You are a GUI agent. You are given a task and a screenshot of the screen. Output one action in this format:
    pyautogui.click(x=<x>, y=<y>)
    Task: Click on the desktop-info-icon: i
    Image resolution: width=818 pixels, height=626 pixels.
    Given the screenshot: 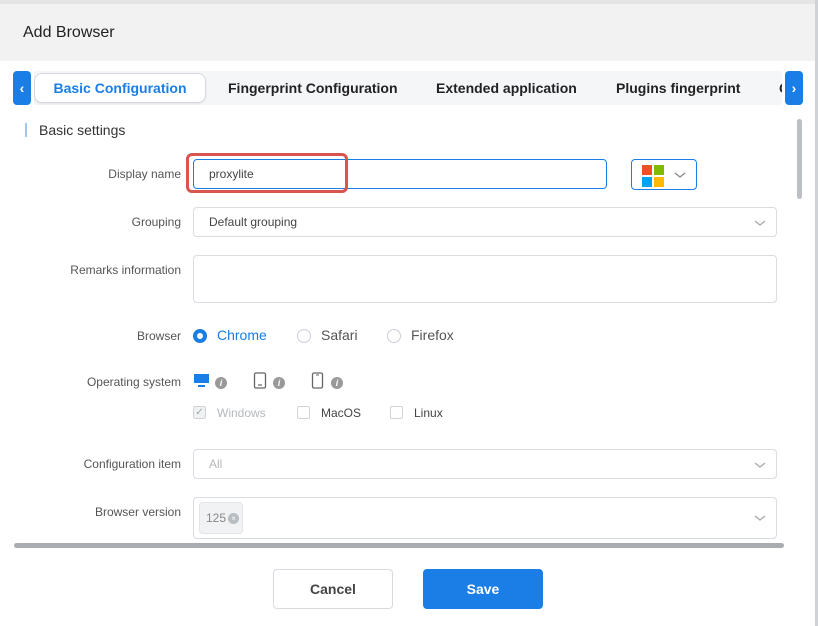 What is the action you would take?
    pyautogui.click(x=221, y=383)
    